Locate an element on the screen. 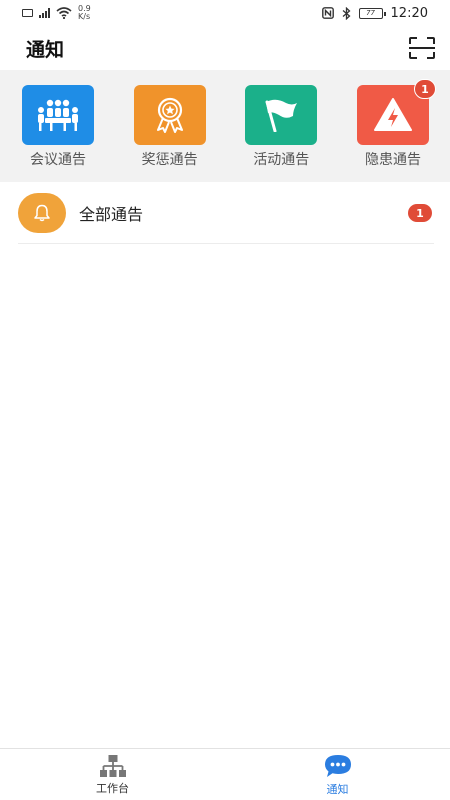 The width and height of the screenshot is (450, 800). category-activity-notice: 活动通告 is located at coordinates (281, 133).